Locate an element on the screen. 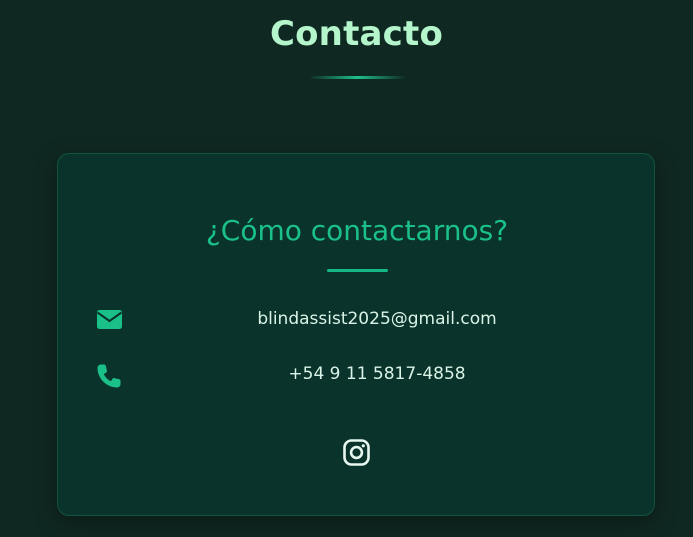 This screenshot has height=537, width=693. title-underline is located at coordinates (357, 77).